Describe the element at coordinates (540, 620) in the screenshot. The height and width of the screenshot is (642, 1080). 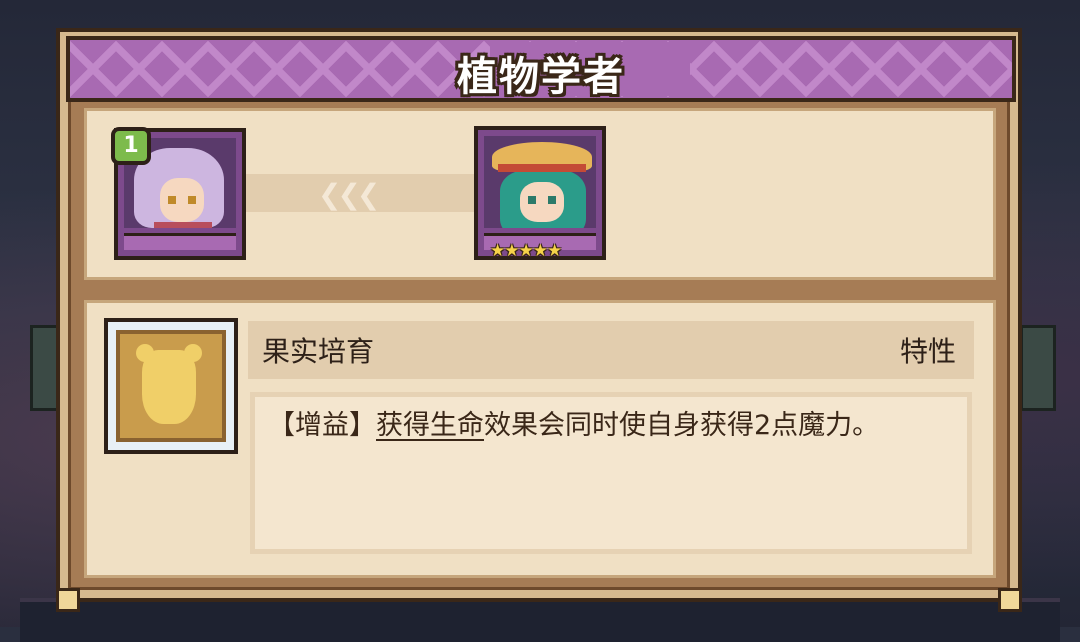
I see `bottom-bar` at that location.